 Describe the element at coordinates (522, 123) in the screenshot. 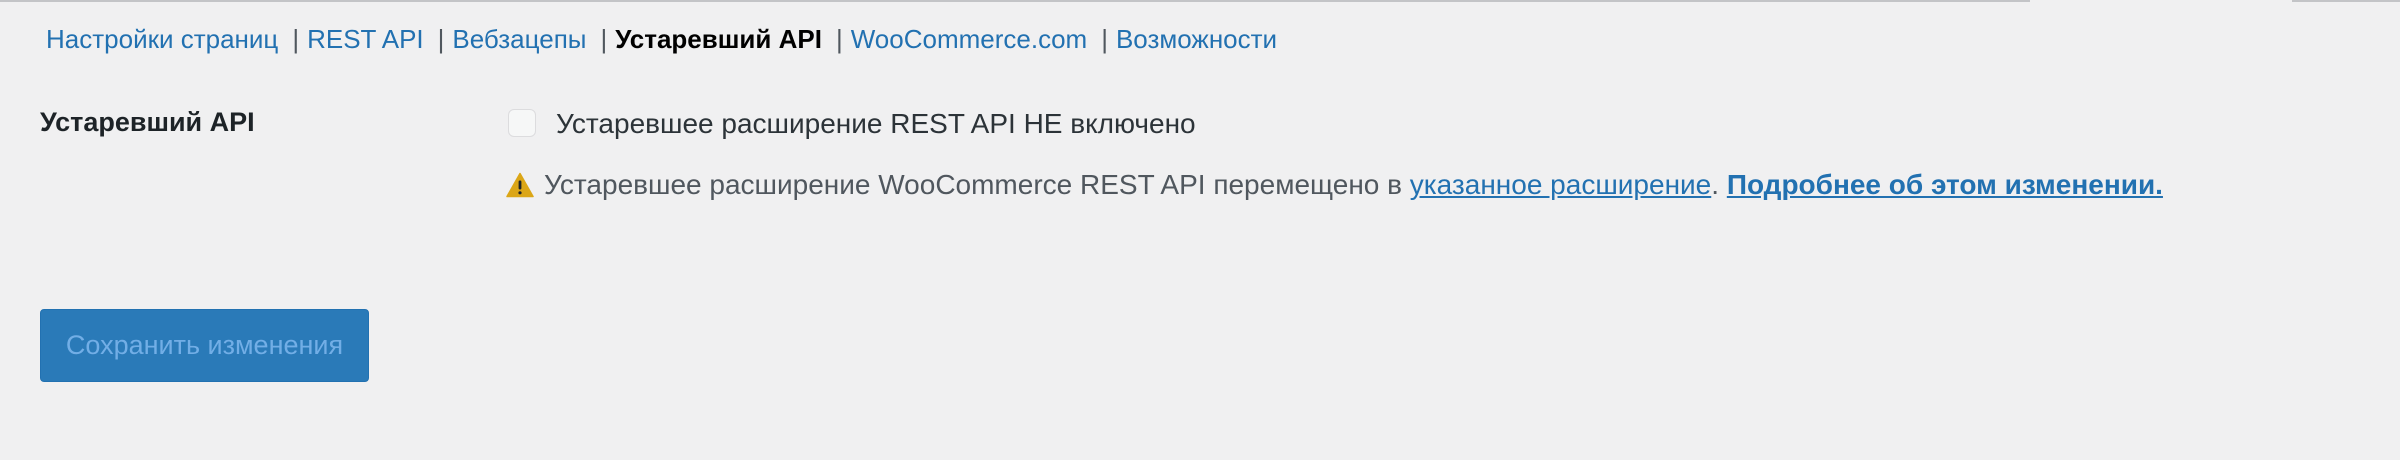

I see `legacy-api-checkbox` at that location.